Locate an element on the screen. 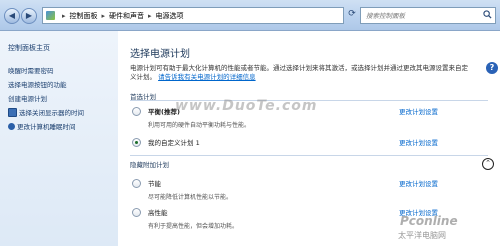 The height and width of the screenshot is (246, 500). plan-name: 我的自定义计划 1 is located at coordinates (174, 143).